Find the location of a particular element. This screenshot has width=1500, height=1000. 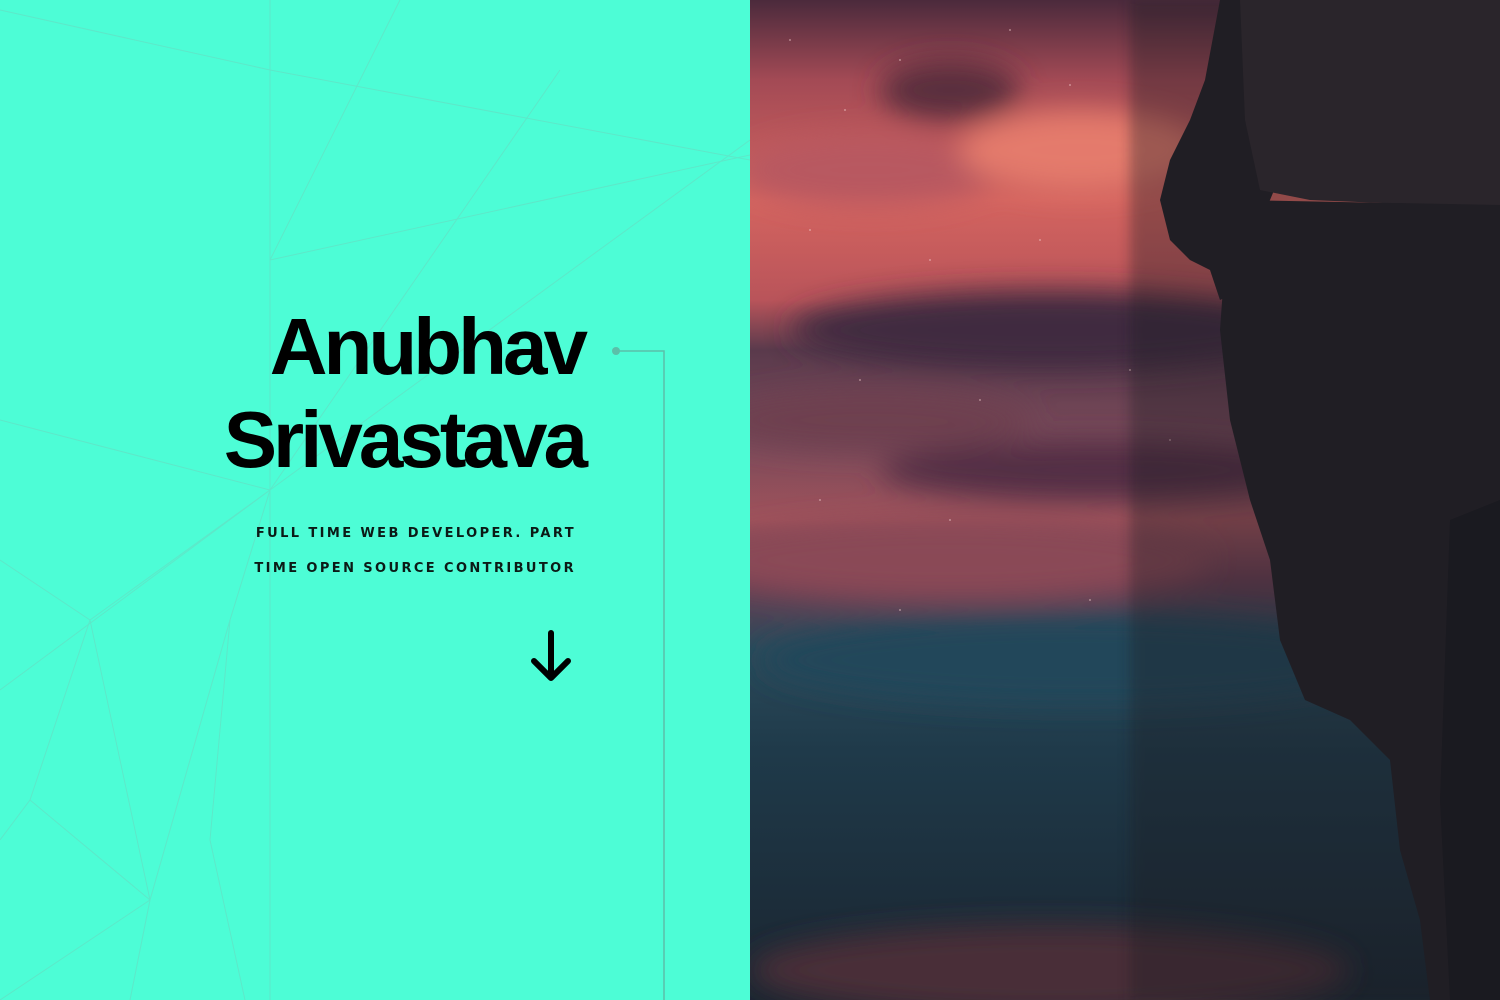

hero-name-first: Anubhav is located at coordinates (428, 346).